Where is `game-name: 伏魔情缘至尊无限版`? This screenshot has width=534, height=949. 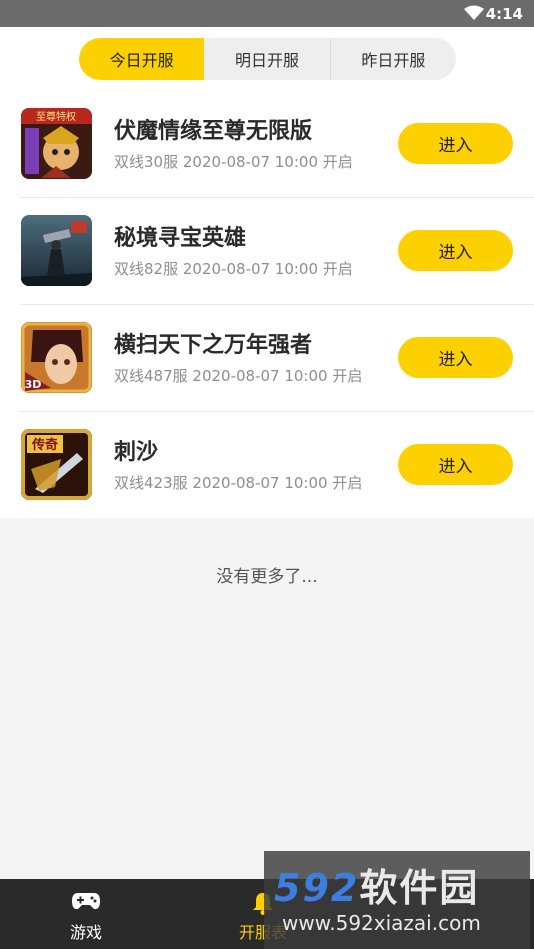
game-name: 伏魔情缘至尊无限版 is located at coordinates (213, 131).